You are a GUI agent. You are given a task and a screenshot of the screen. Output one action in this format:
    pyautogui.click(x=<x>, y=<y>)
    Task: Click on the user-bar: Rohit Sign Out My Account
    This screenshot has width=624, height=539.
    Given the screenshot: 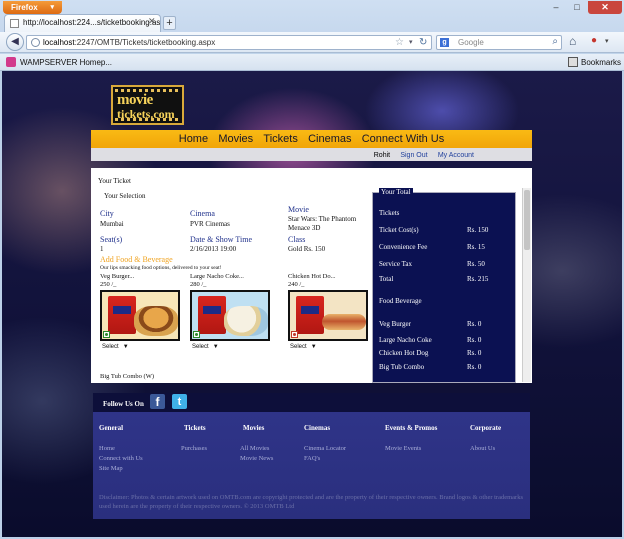 What is the action you would take?
    pyautogui.click(x=311, y=154)
    